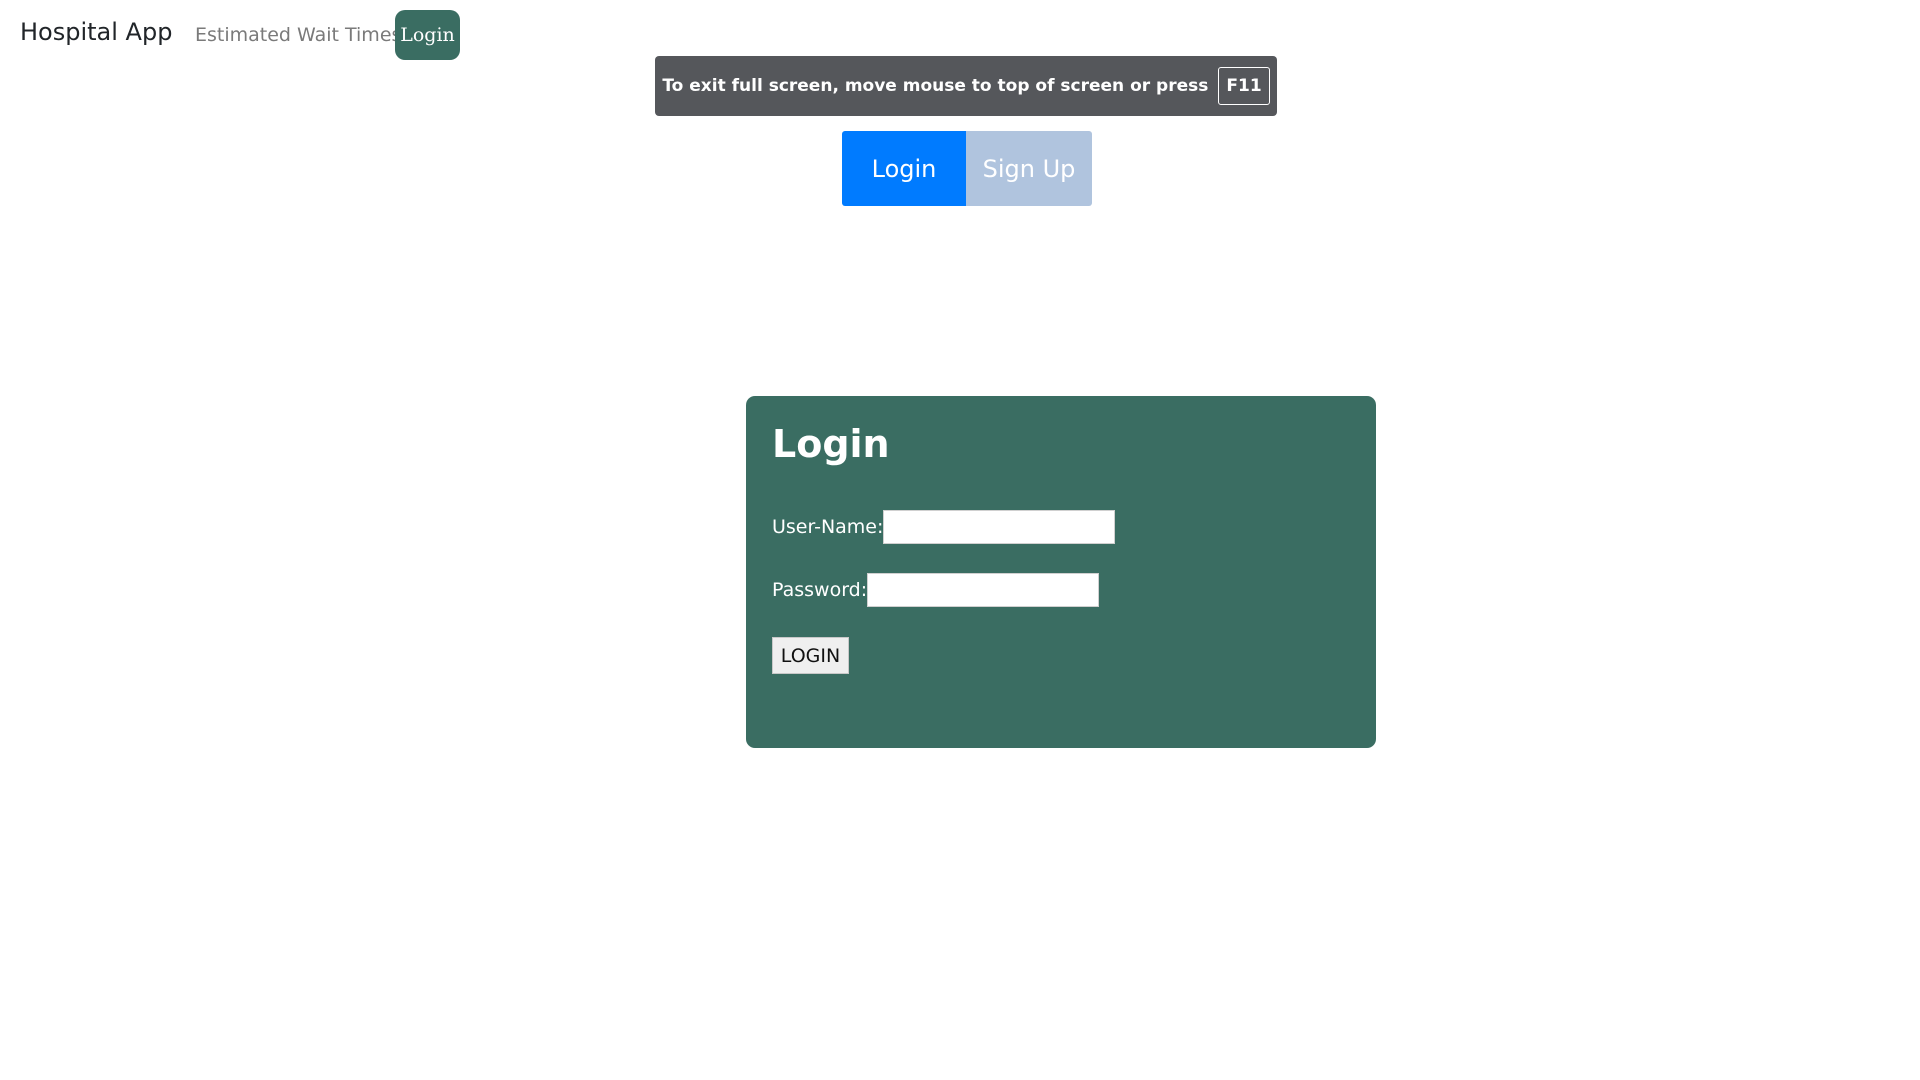 This screenshot has width=1920, height=1080. Describe the element at coordinates (828, 527) in the screenshot. I see `username-label: User-Name:` at that location.